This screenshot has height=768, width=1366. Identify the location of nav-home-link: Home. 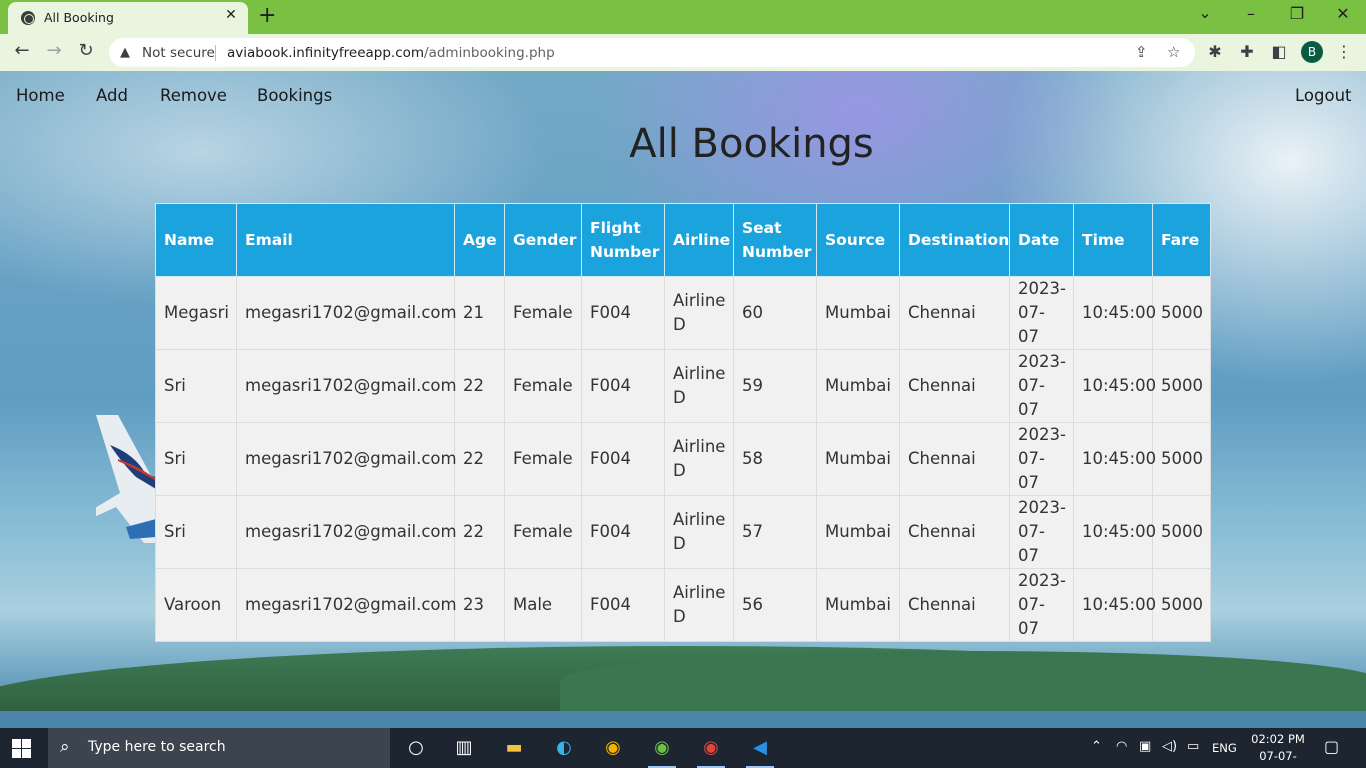
(40, 95).